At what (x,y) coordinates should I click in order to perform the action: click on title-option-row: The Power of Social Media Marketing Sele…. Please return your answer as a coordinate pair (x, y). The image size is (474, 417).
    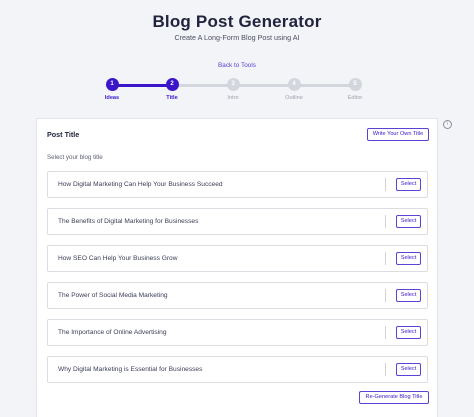
    Looking at the image, I should click on (237, 295).